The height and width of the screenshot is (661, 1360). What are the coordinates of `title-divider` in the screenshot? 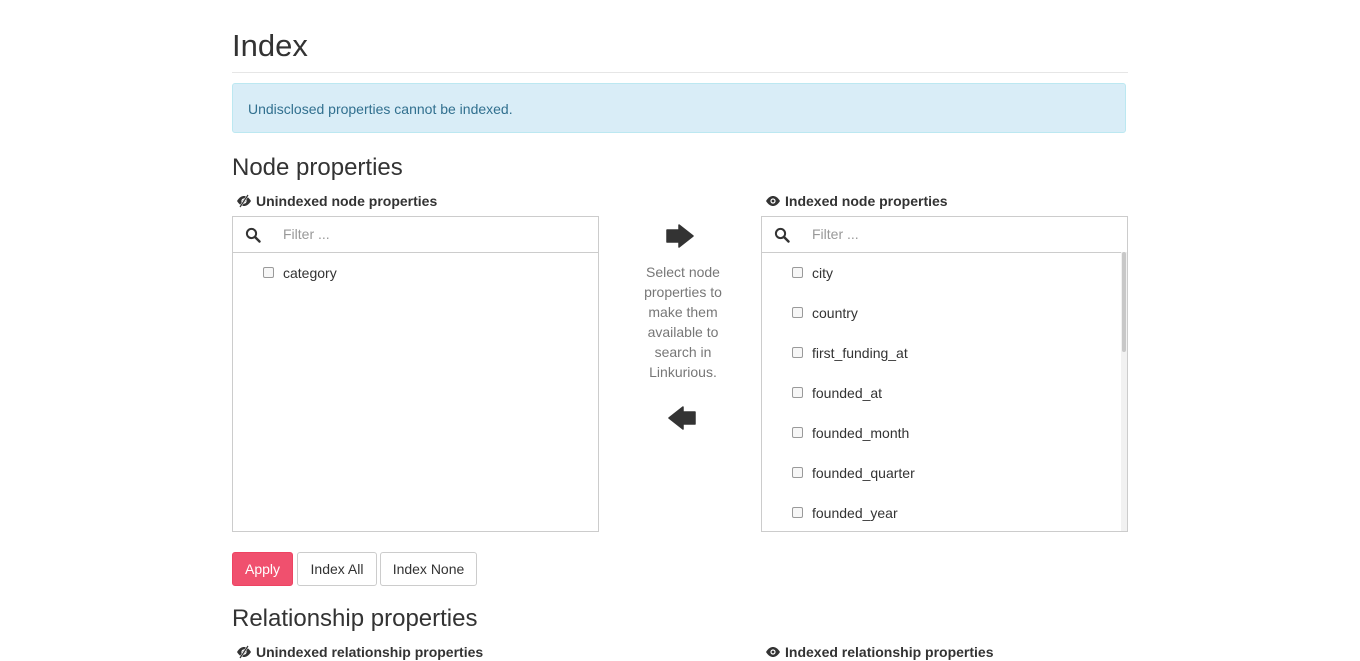 It's located at (680, 72).